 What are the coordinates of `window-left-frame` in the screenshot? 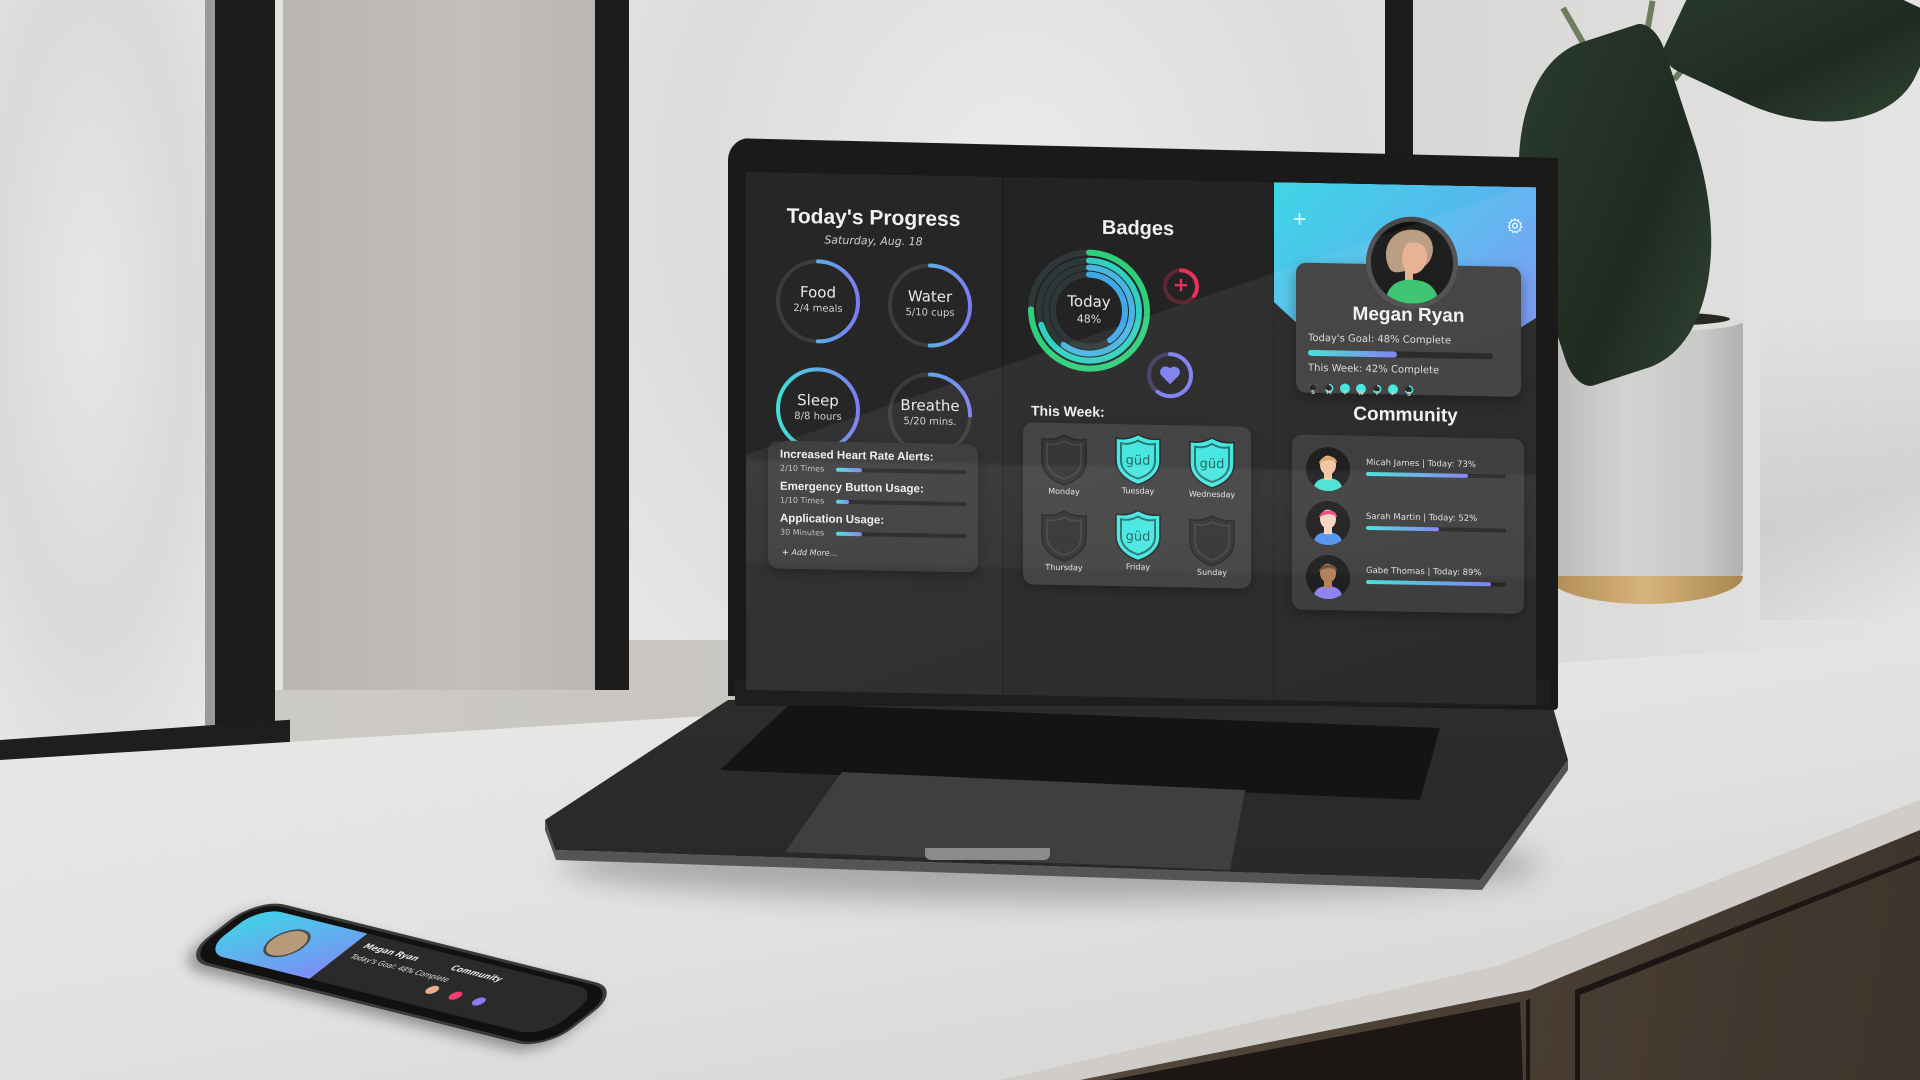 It's located at (245, 385).